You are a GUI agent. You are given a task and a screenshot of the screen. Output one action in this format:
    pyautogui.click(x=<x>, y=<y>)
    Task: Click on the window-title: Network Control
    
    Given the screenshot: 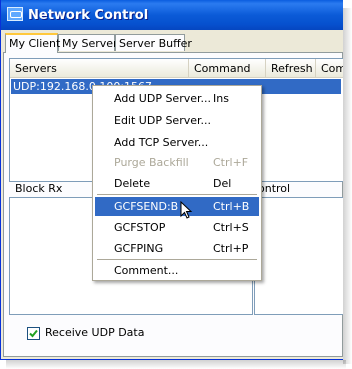 What is the action you would take?
    pyautogui.click(x=88, y=15)
    